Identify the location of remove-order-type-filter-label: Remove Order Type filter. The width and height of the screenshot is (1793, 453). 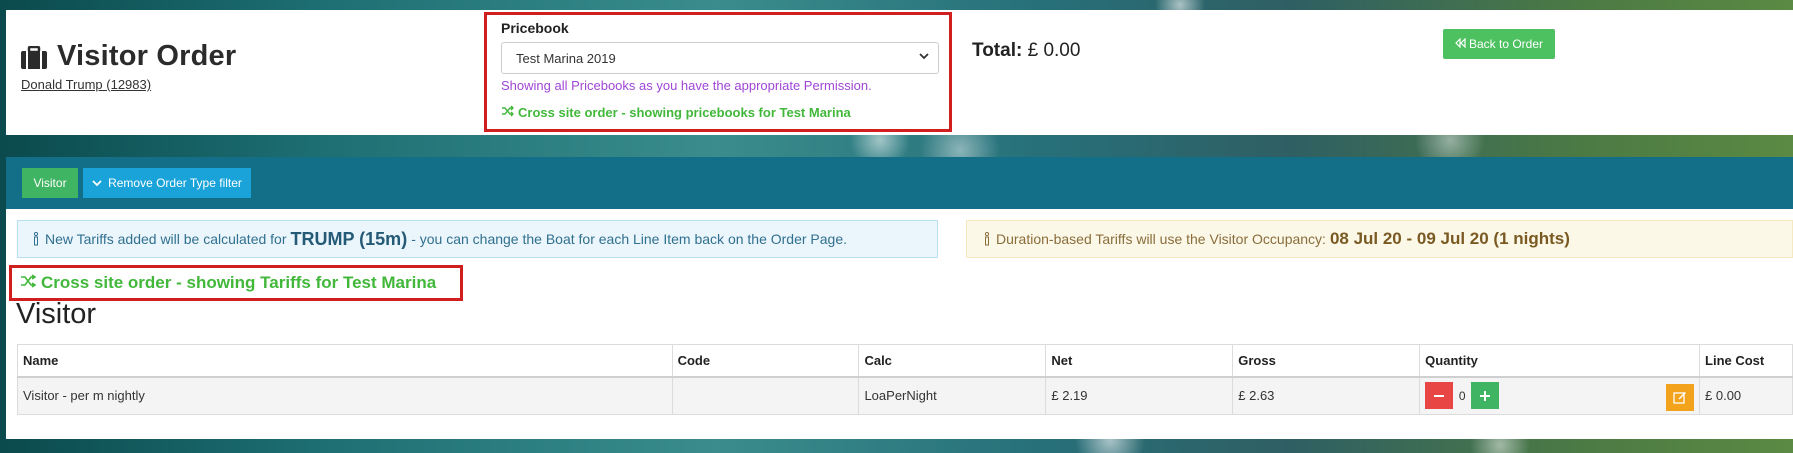
(175, 183).